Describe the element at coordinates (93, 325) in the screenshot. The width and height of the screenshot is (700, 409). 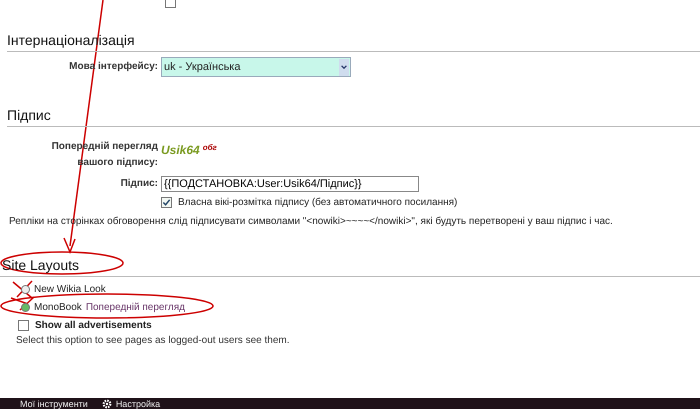
I see `checkbox-label: Show all advertisements` at that location.